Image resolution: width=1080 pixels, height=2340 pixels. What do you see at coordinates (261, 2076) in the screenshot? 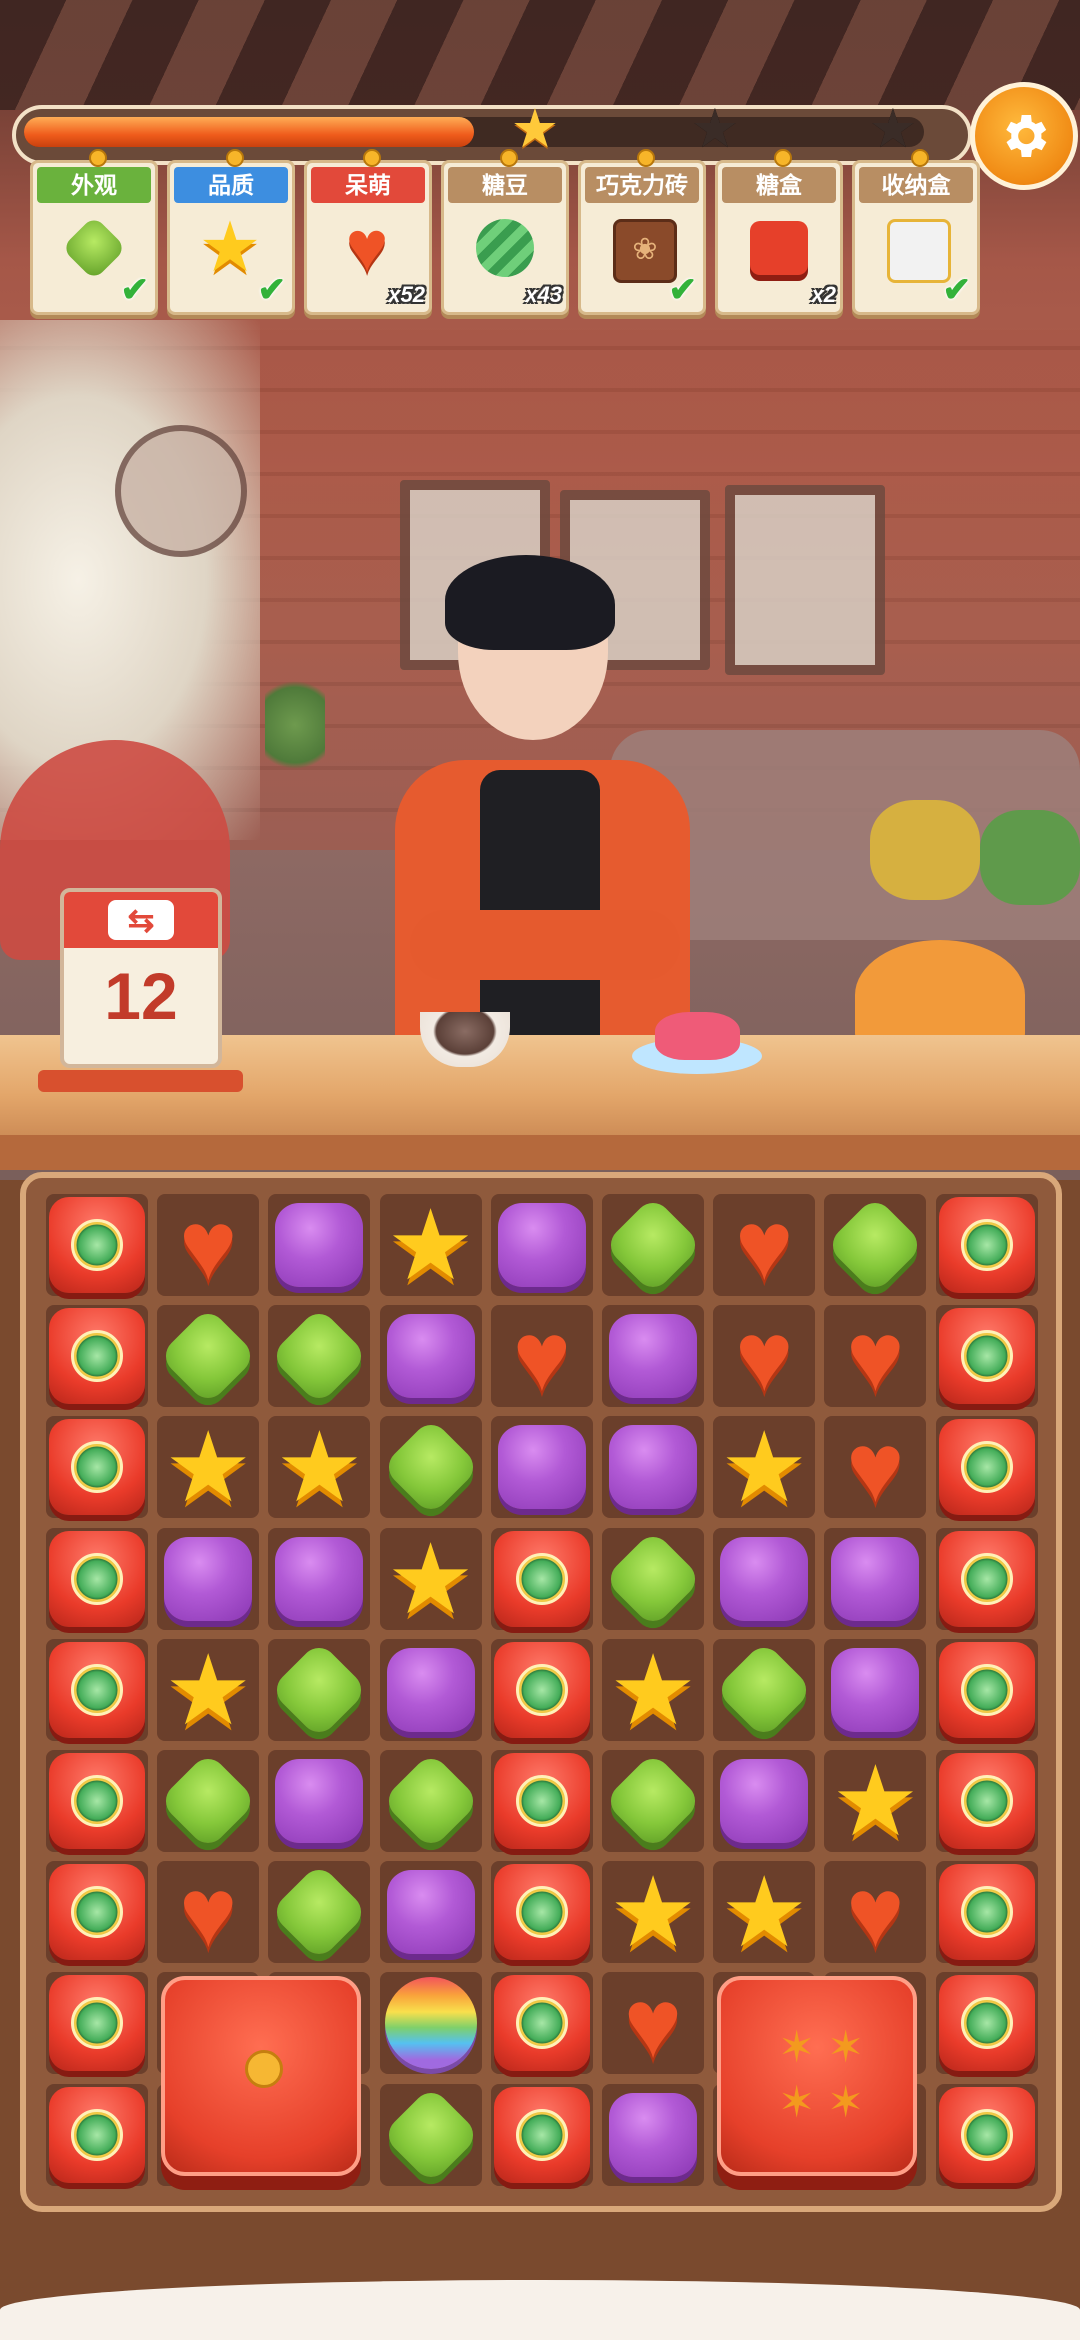
I see `candy-box-blocker` at bounding box center [261, 2076].